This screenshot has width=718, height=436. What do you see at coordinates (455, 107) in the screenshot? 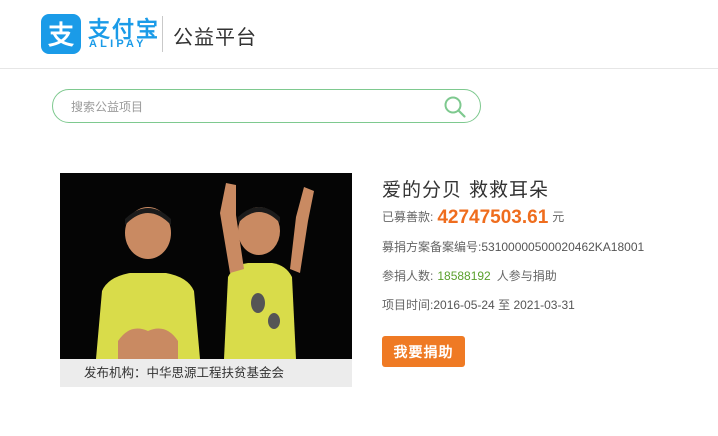
I see `search-icon` at bounding box center [455, 107].